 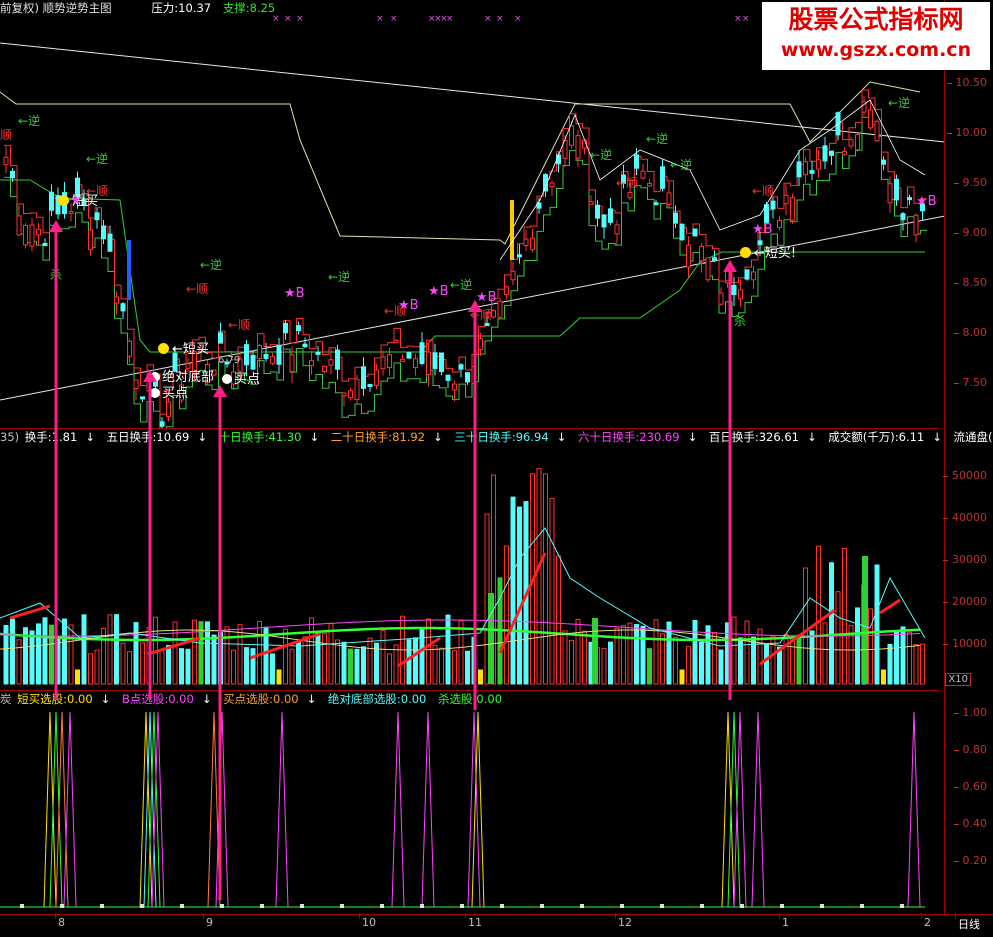 I want to click on pressure-value: 压力:10.37, so click(x=181, y=8).